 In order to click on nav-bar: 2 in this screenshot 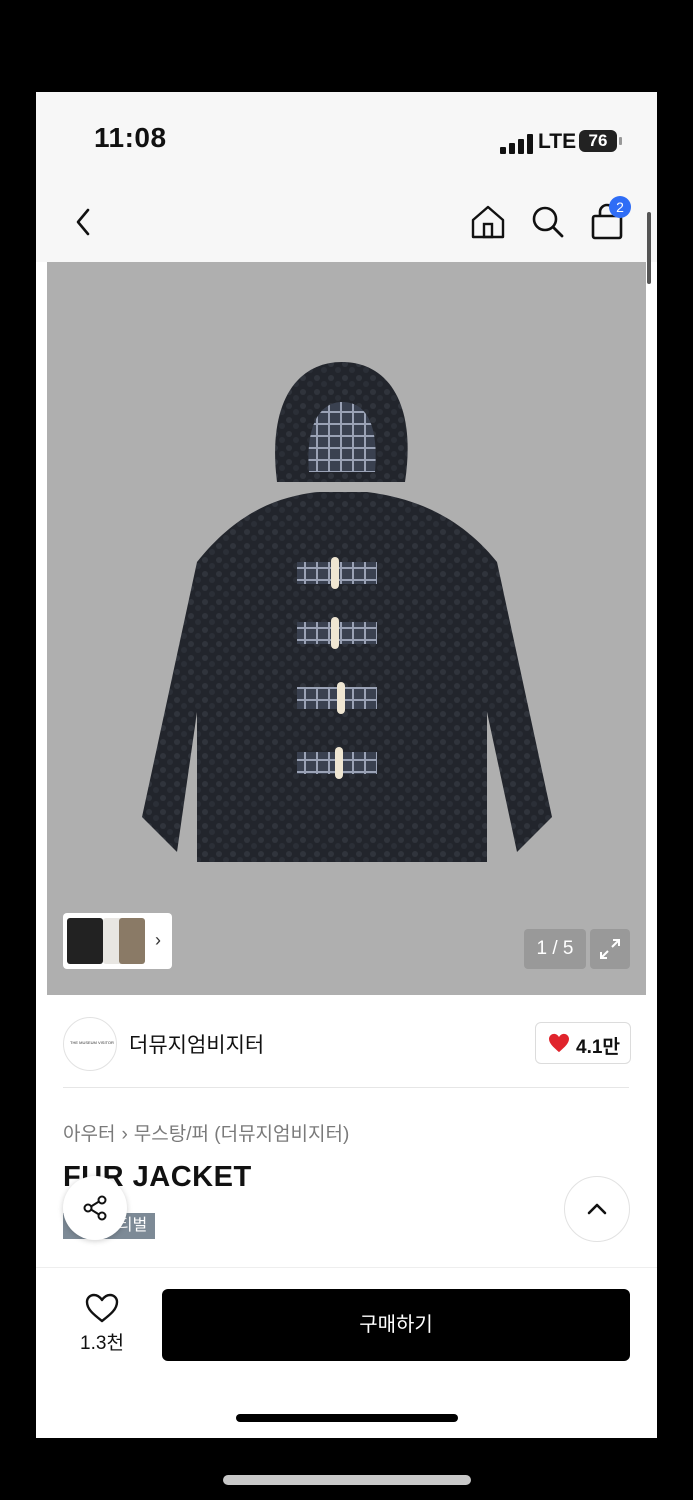, I will do `click(346, 227)`.